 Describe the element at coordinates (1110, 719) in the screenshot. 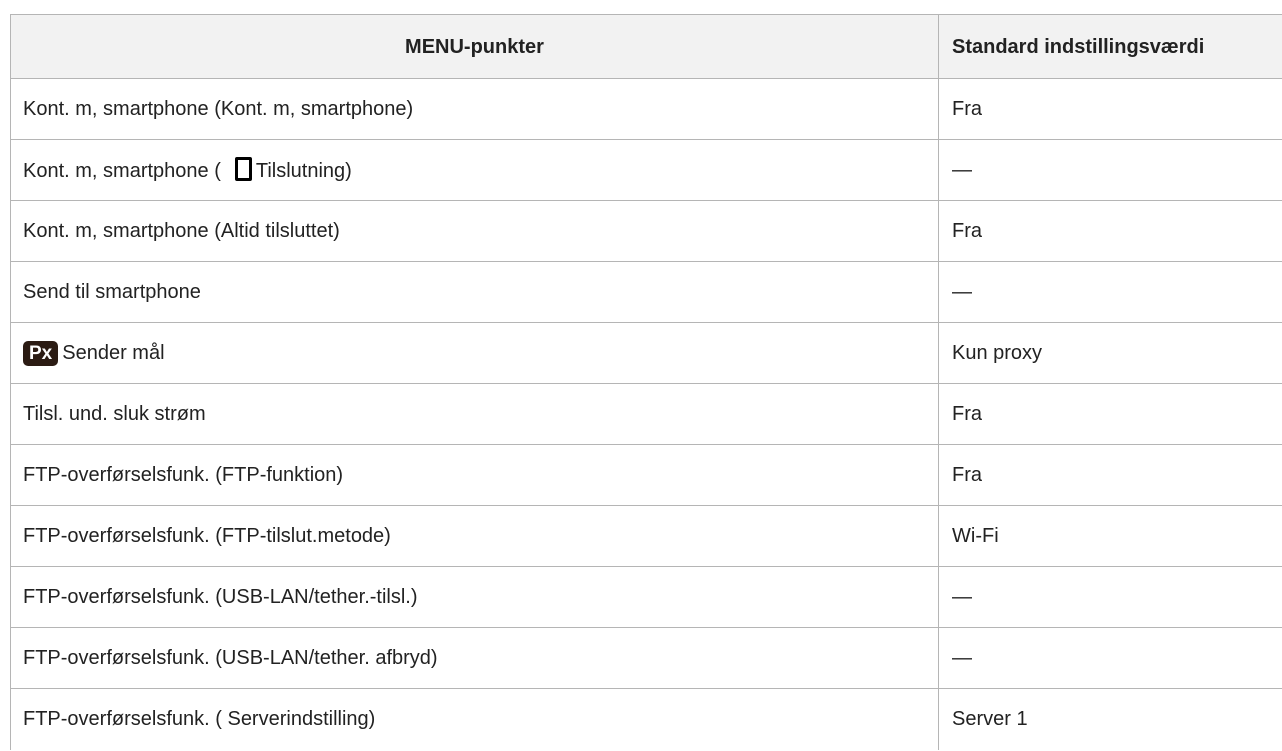

I see `default-value-cell: Server 1` at that location.